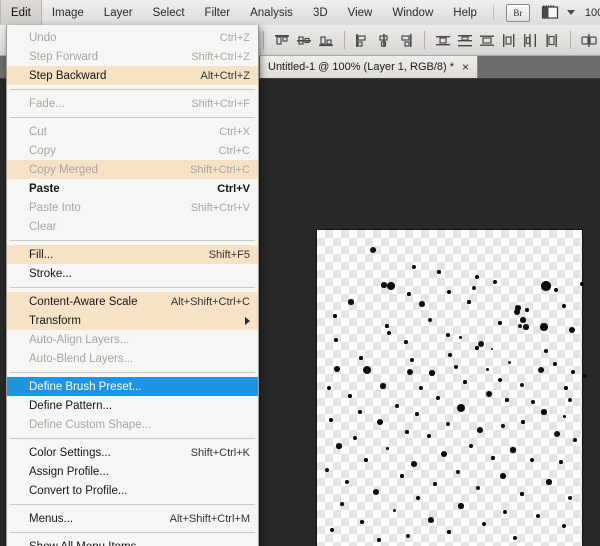  What do you see at coordinates (169, 12) in the screenshot?
I see `menubar-item-select: Select` at bounding box center [169, 12].